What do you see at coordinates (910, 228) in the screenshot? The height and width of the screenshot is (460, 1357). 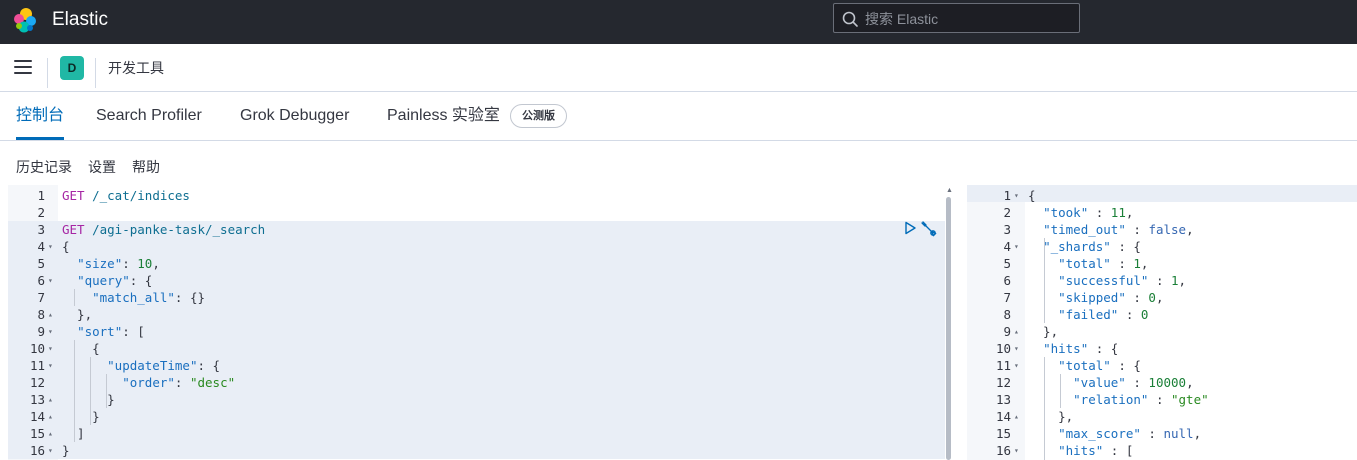 I see `play-icon` at bounding box center [910, 228].